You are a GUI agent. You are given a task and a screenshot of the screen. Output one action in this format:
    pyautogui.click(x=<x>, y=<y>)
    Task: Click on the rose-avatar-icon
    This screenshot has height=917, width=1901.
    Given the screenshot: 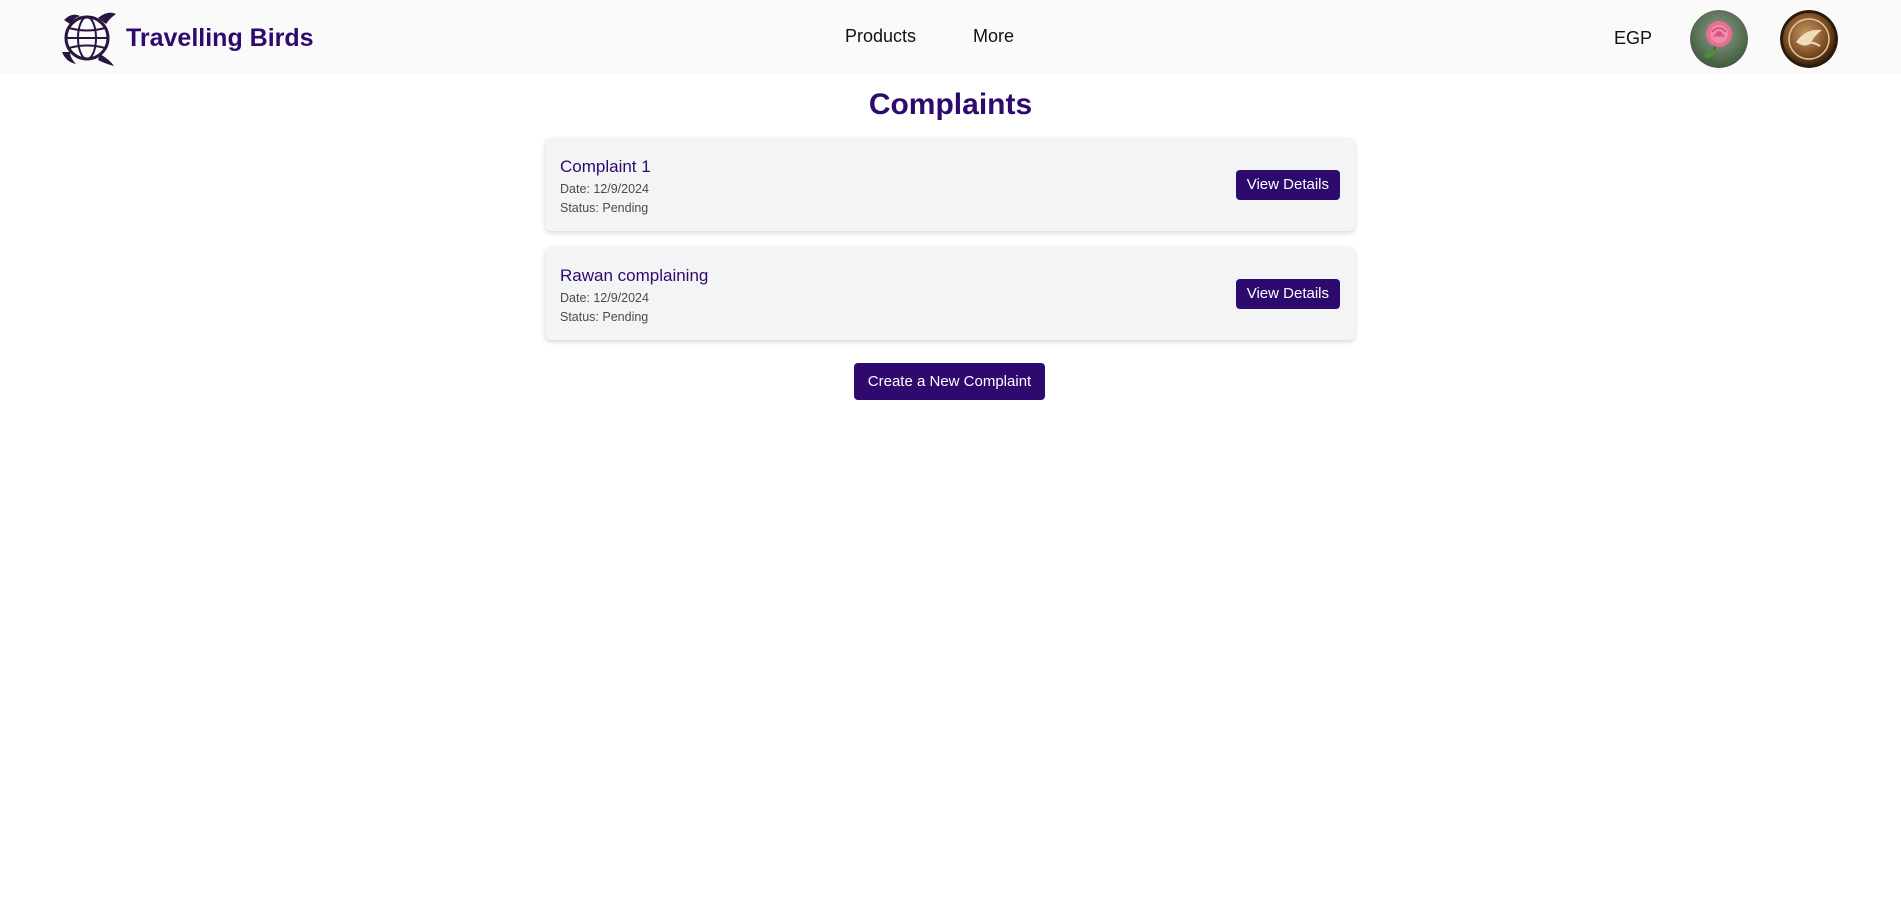 What is the action you would take?
    pyautogui.click(x=1719, y=39)
    